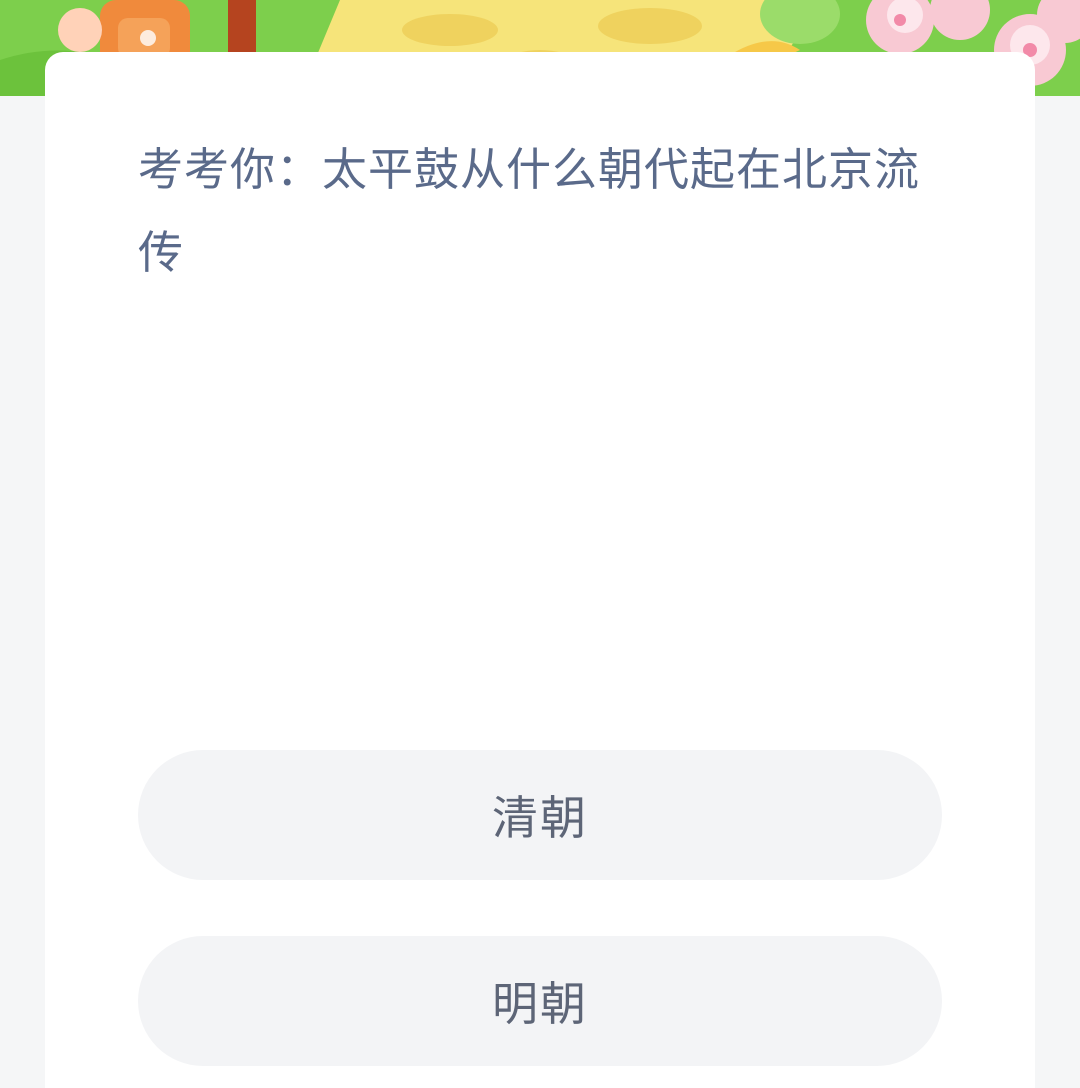  What do you see at coordinates (540, 815) in the screenshot?
I see `answer-option-qing: 清朝` at bounding box center [540, 815].